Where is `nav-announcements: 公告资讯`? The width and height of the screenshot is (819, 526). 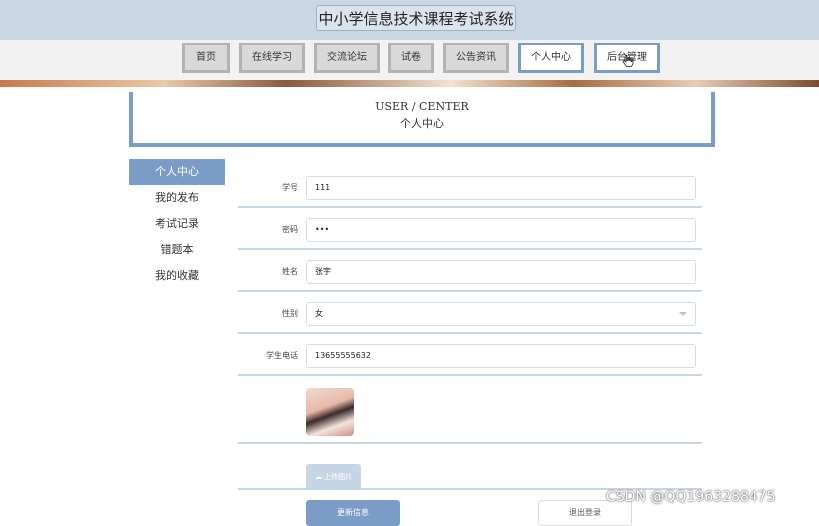
nav-announcements: 公告资讯 is located at coordinates (476, 58).